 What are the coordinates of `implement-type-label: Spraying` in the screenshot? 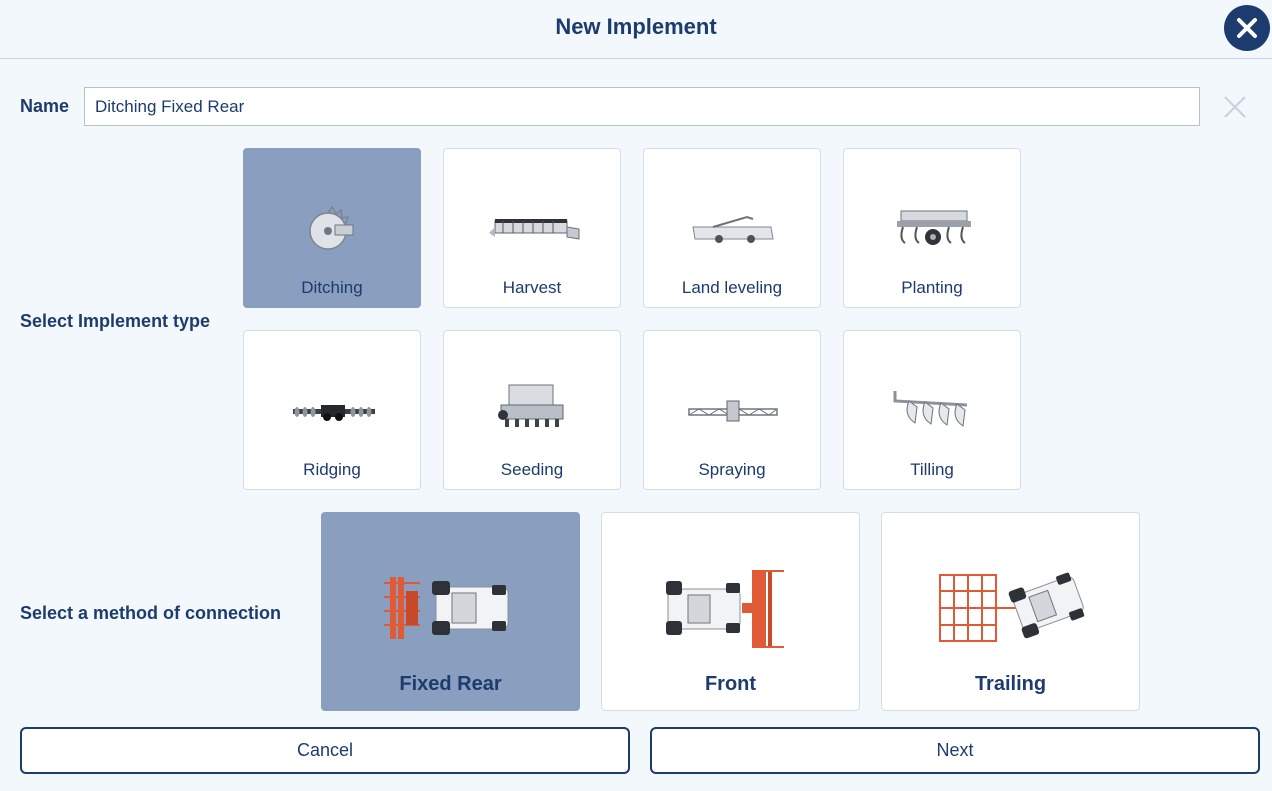 It's located at (732, 469).